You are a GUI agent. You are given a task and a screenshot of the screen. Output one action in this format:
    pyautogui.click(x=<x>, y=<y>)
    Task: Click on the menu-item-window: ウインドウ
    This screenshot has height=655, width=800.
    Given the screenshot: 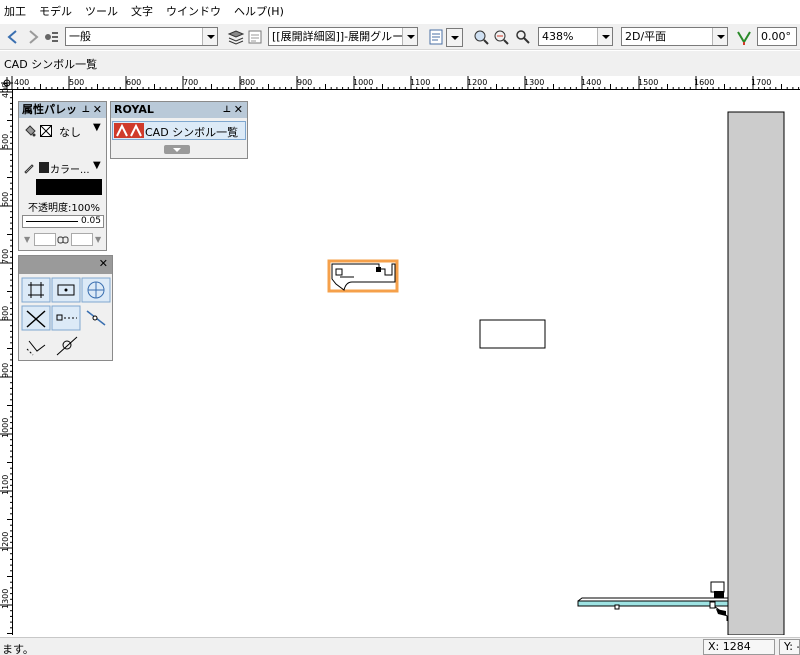 What is the action you would take?
    pyautogui.click(x=196, y=12)
    